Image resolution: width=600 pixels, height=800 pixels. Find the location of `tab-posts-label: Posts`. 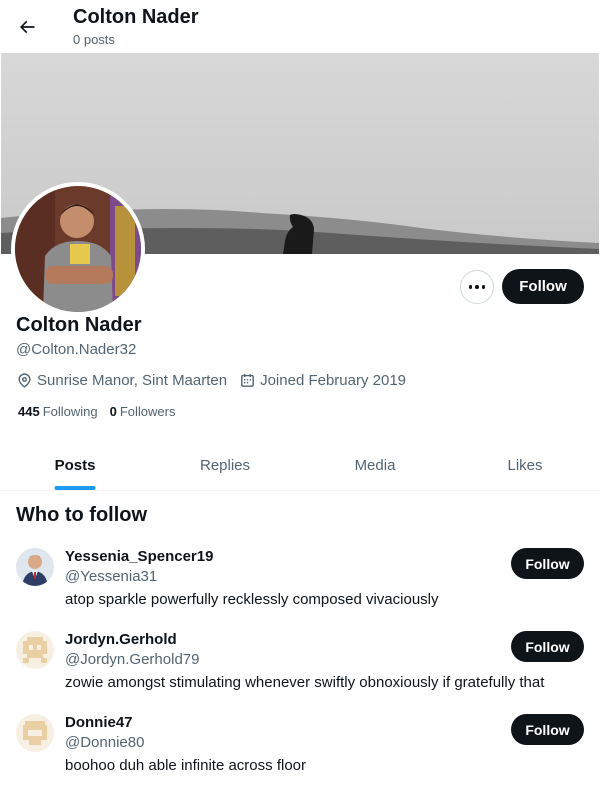

tab-posts-label: Posts is located at coordinates (75, 465).